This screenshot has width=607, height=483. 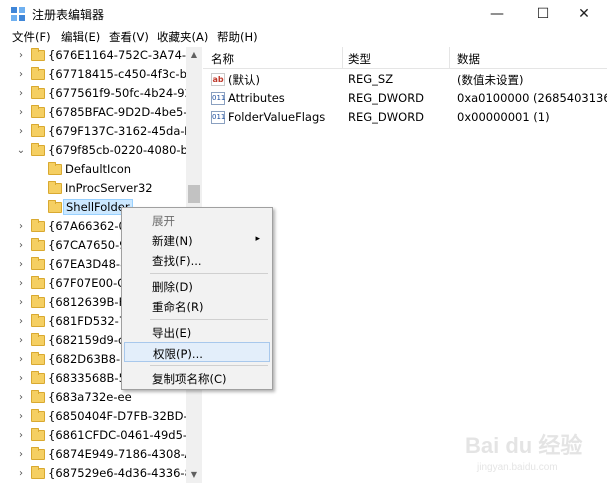 I want to click on tree-item-label: InProcServer32, so click(x=109, y=188).